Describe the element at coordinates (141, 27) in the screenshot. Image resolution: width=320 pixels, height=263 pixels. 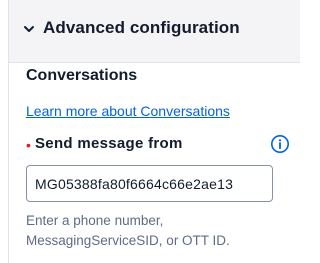
I see `advanced-configuration-title: Advanced configuration` at that location.